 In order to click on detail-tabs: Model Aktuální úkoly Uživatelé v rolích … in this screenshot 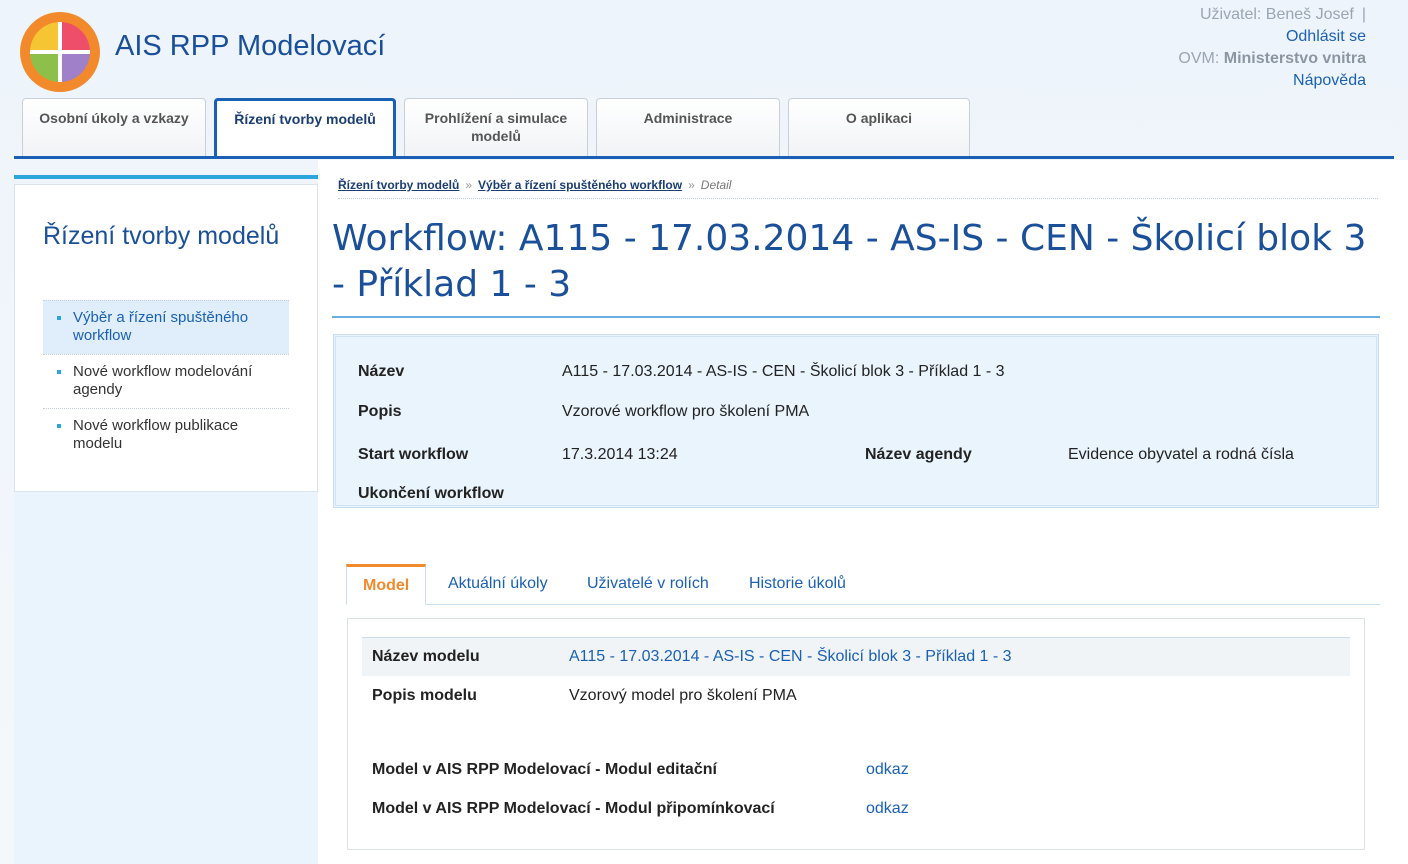, I will do `click(863, 584)`.